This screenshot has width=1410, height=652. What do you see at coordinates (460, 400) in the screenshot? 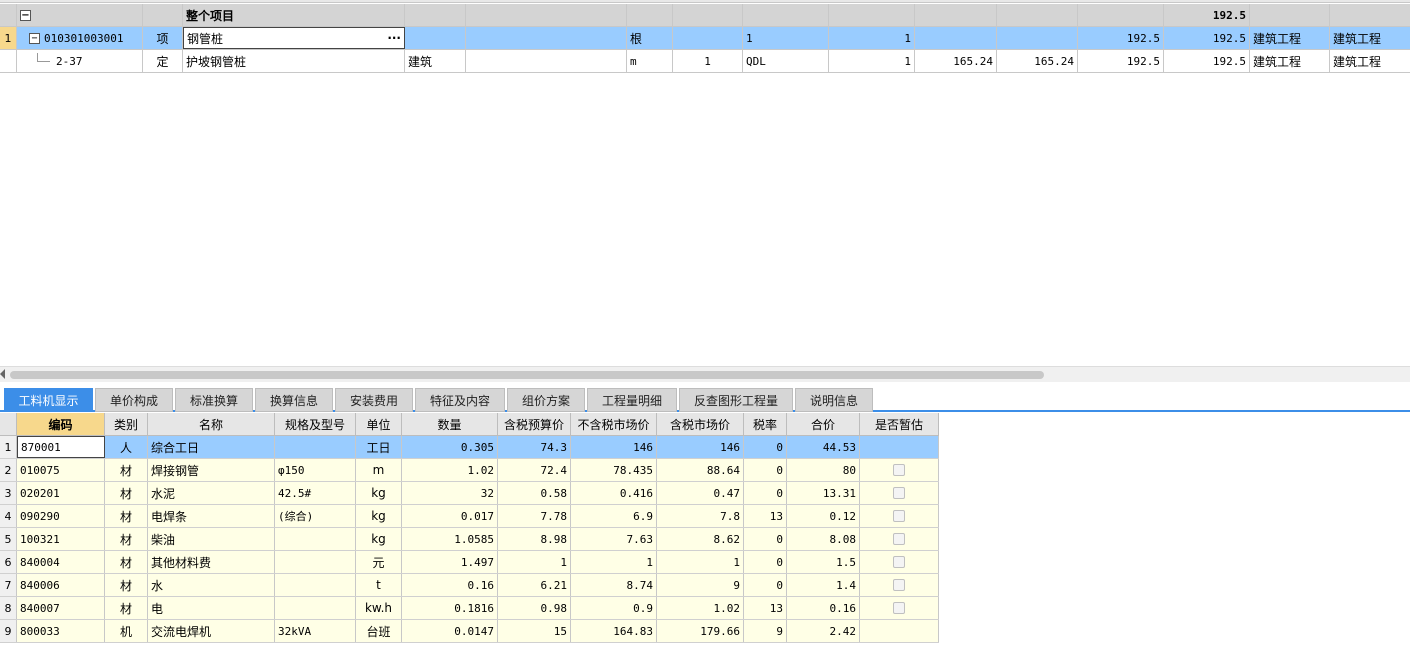
I see `tab-features: 特征及内容` at bounding box center [460, 400].